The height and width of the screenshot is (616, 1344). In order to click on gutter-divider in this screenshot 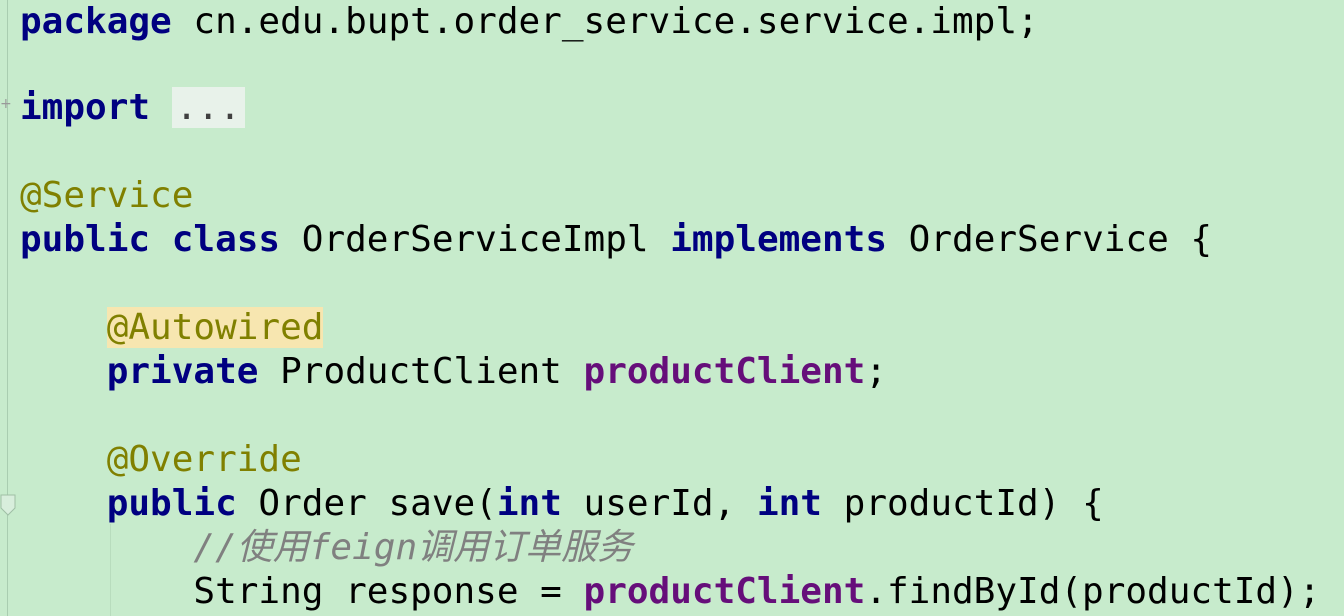, I will do `click(7, 308)`.